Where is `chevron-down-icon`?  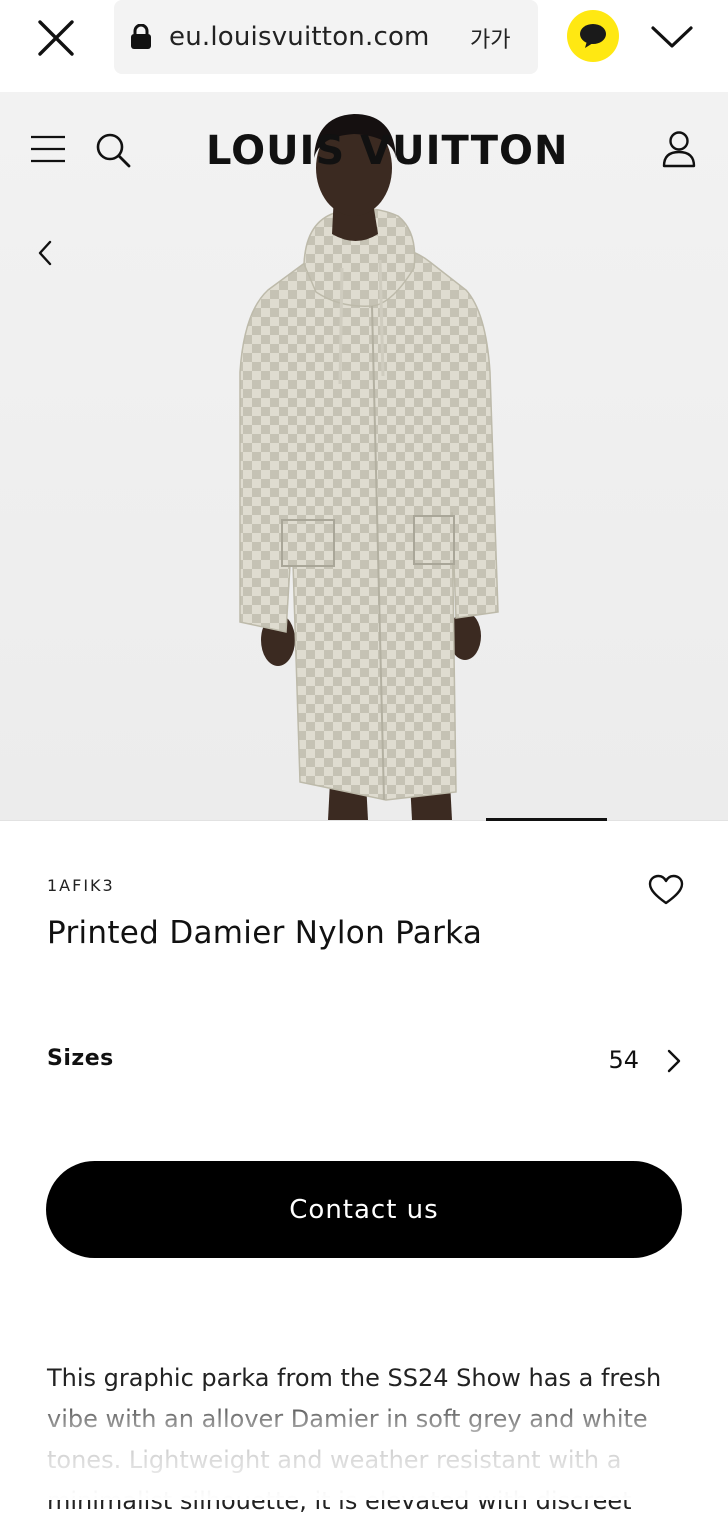 chevron-down-icon is located at coordinates (672, 37).